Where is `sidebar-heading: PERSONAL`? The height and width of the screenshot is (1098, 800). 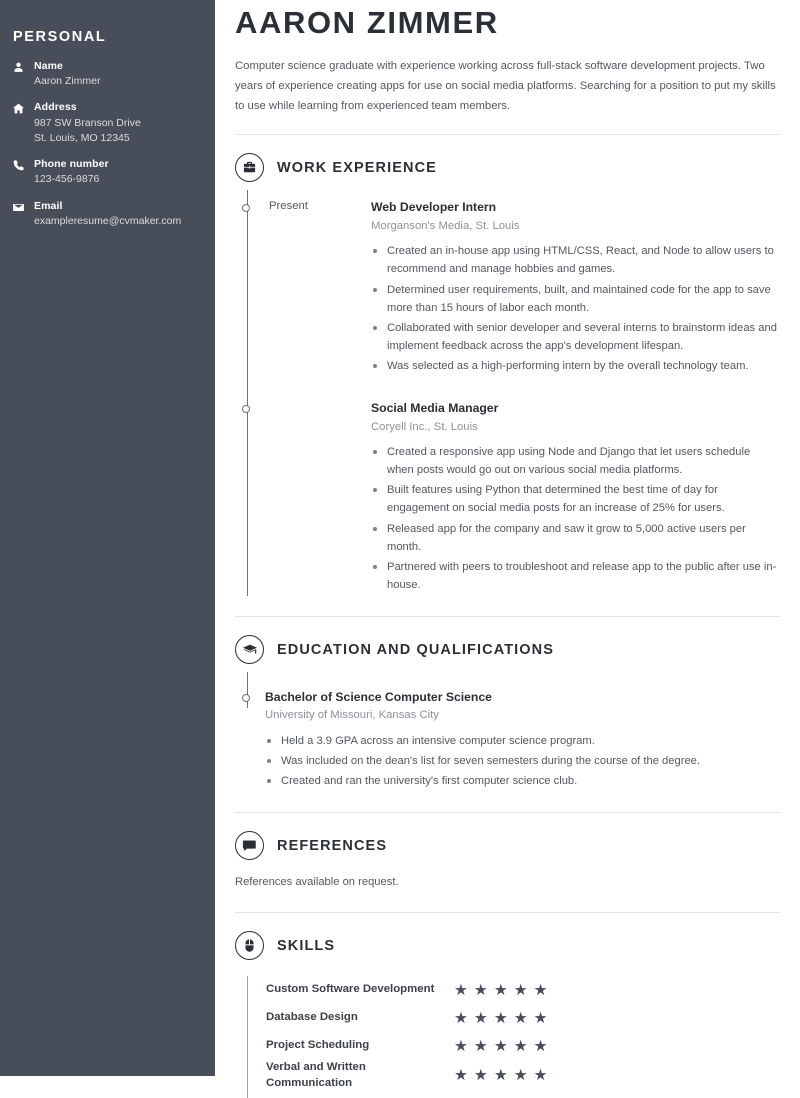 sidebar-heading: PERSONAL is located at coordinates (60, 37).